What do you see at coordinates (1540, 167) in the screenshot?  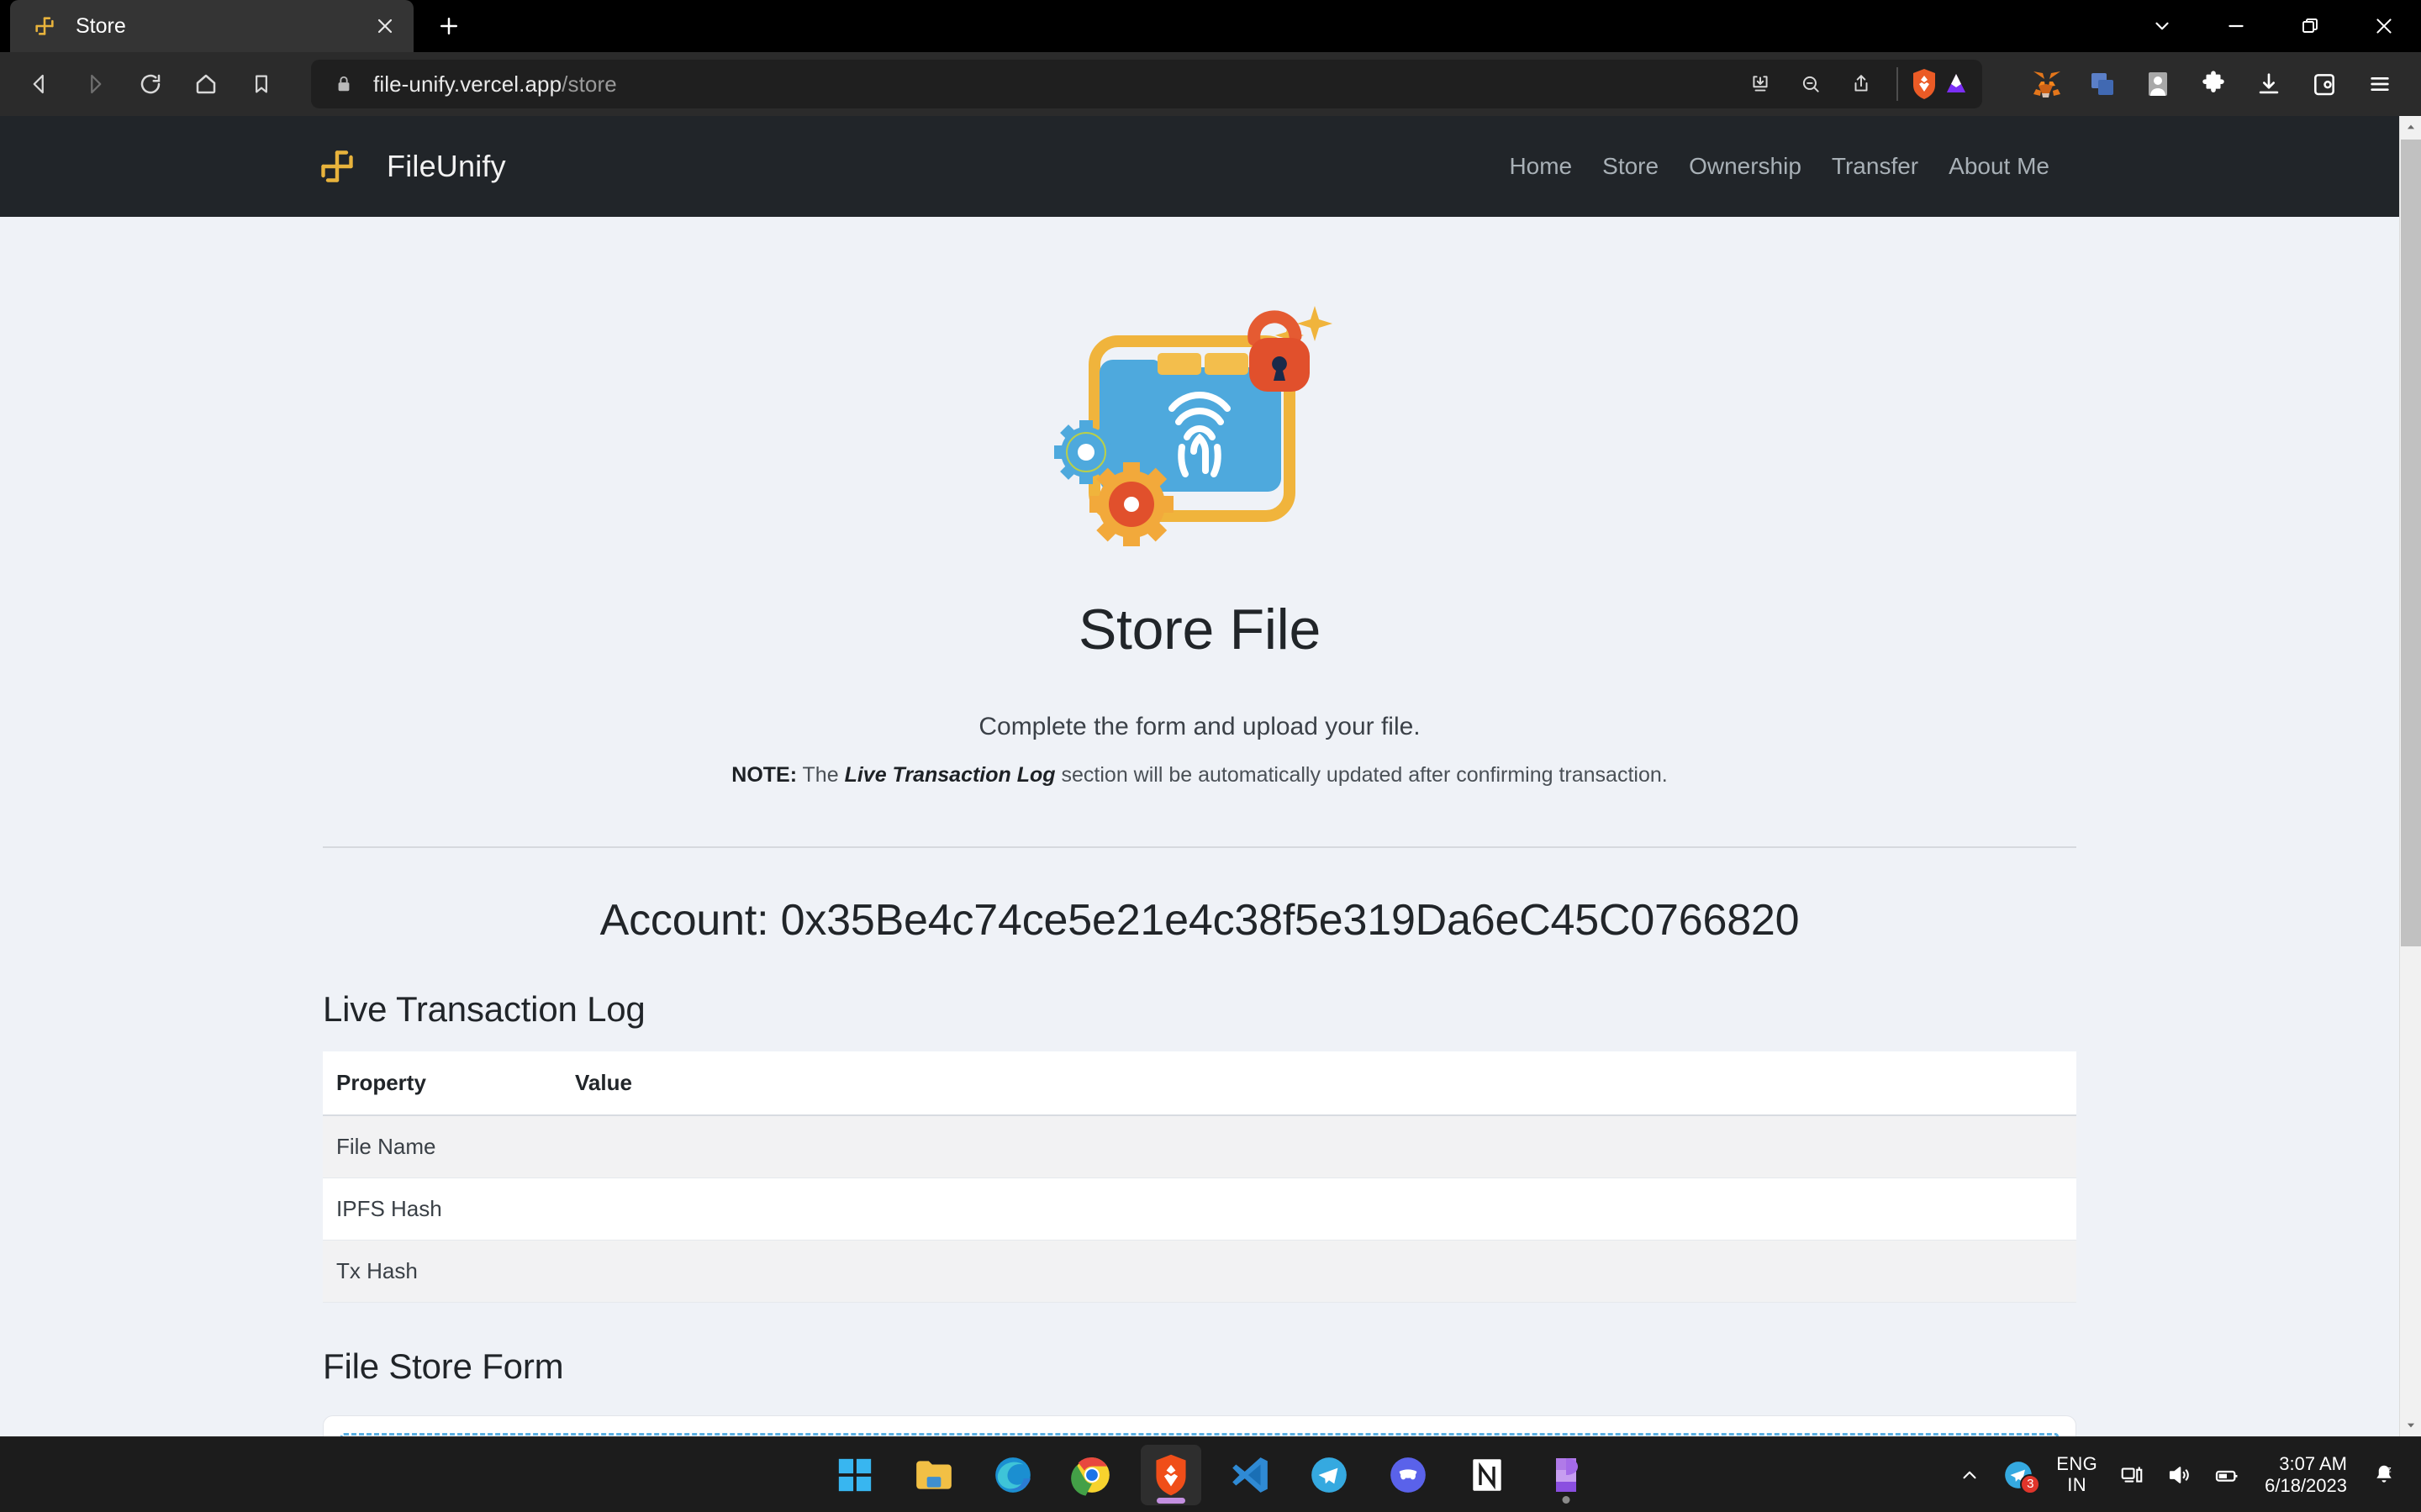 I see `nav-link-home: Home` at bounding box center [1540, 167].